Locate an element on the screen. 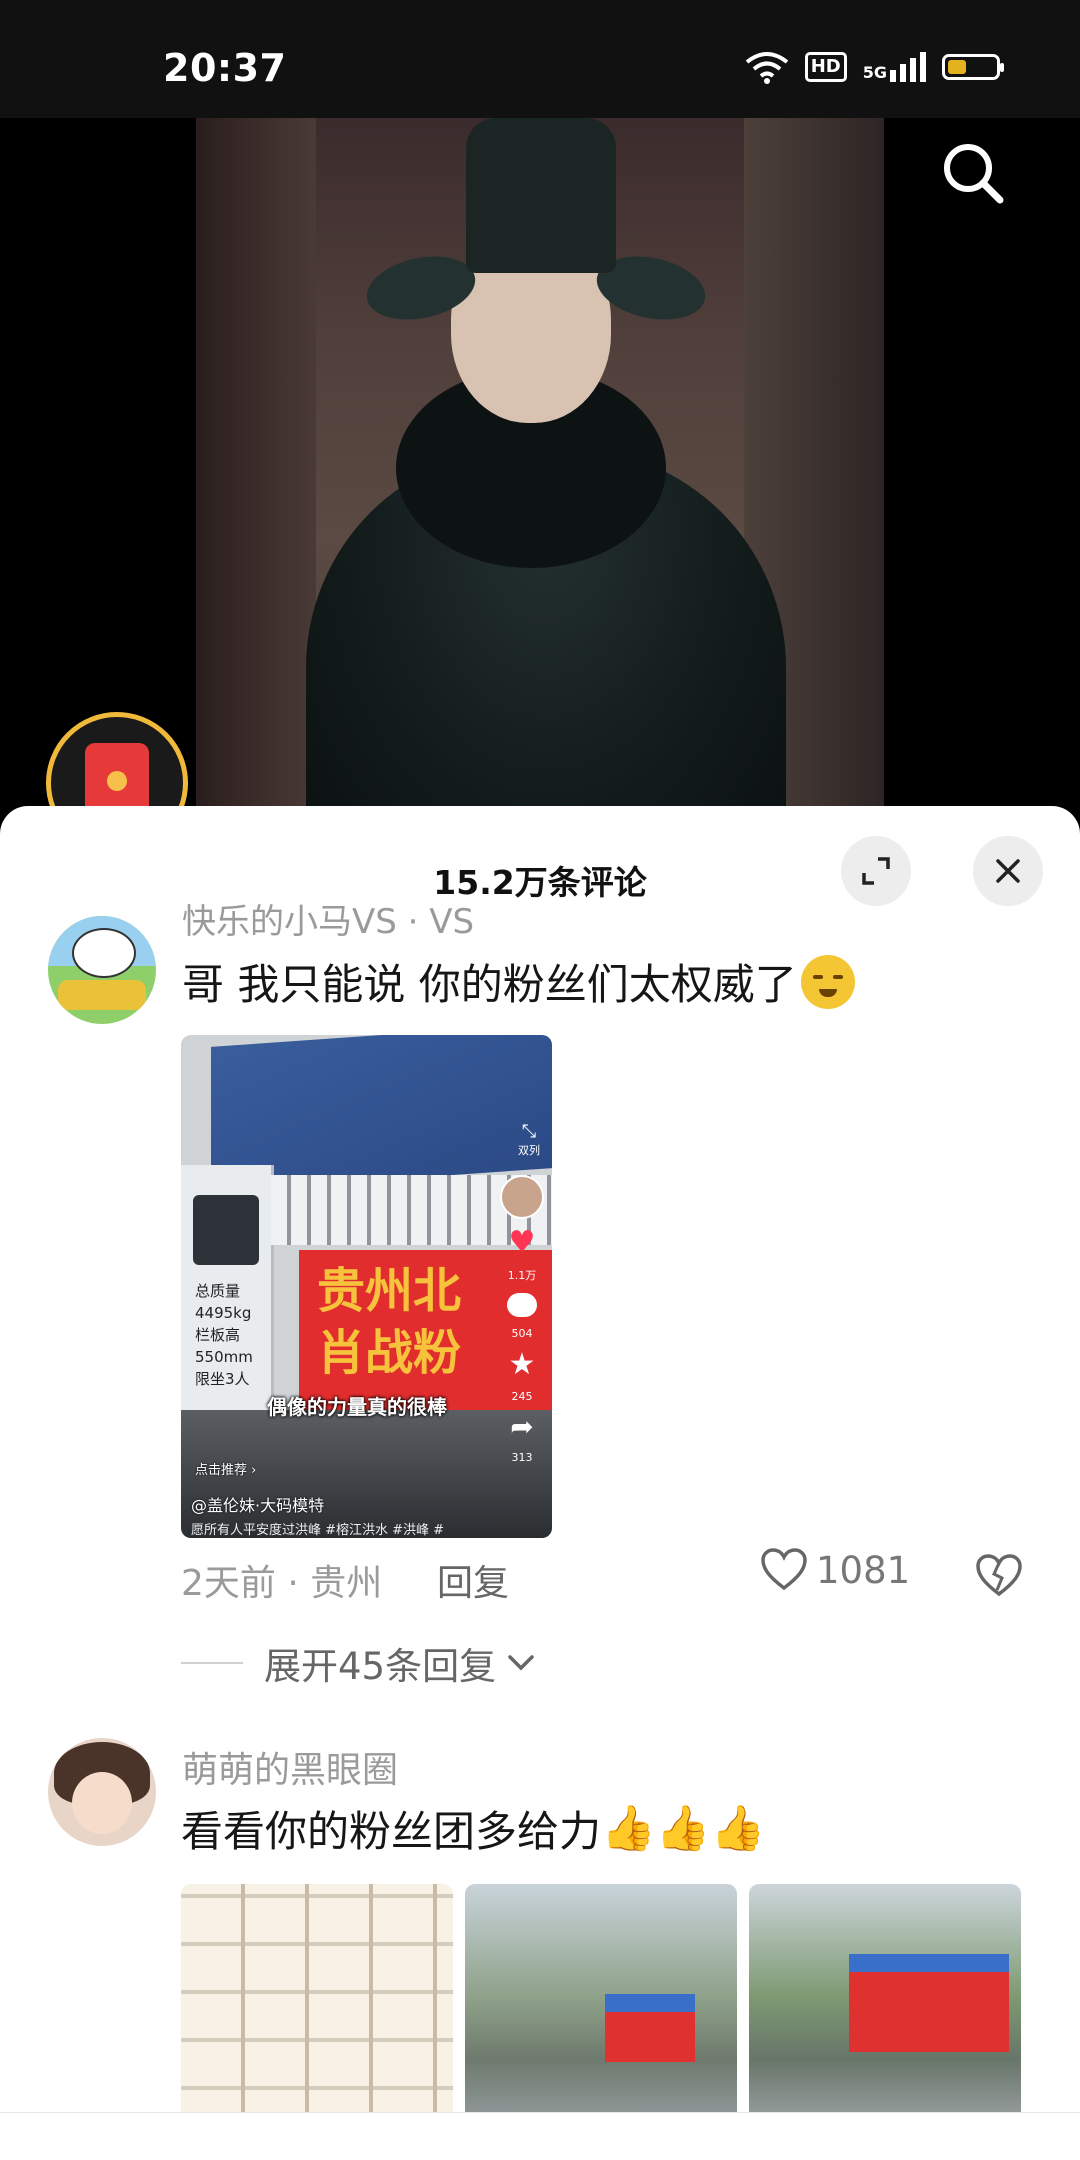  search-icon is located at coordinates (973, 173).